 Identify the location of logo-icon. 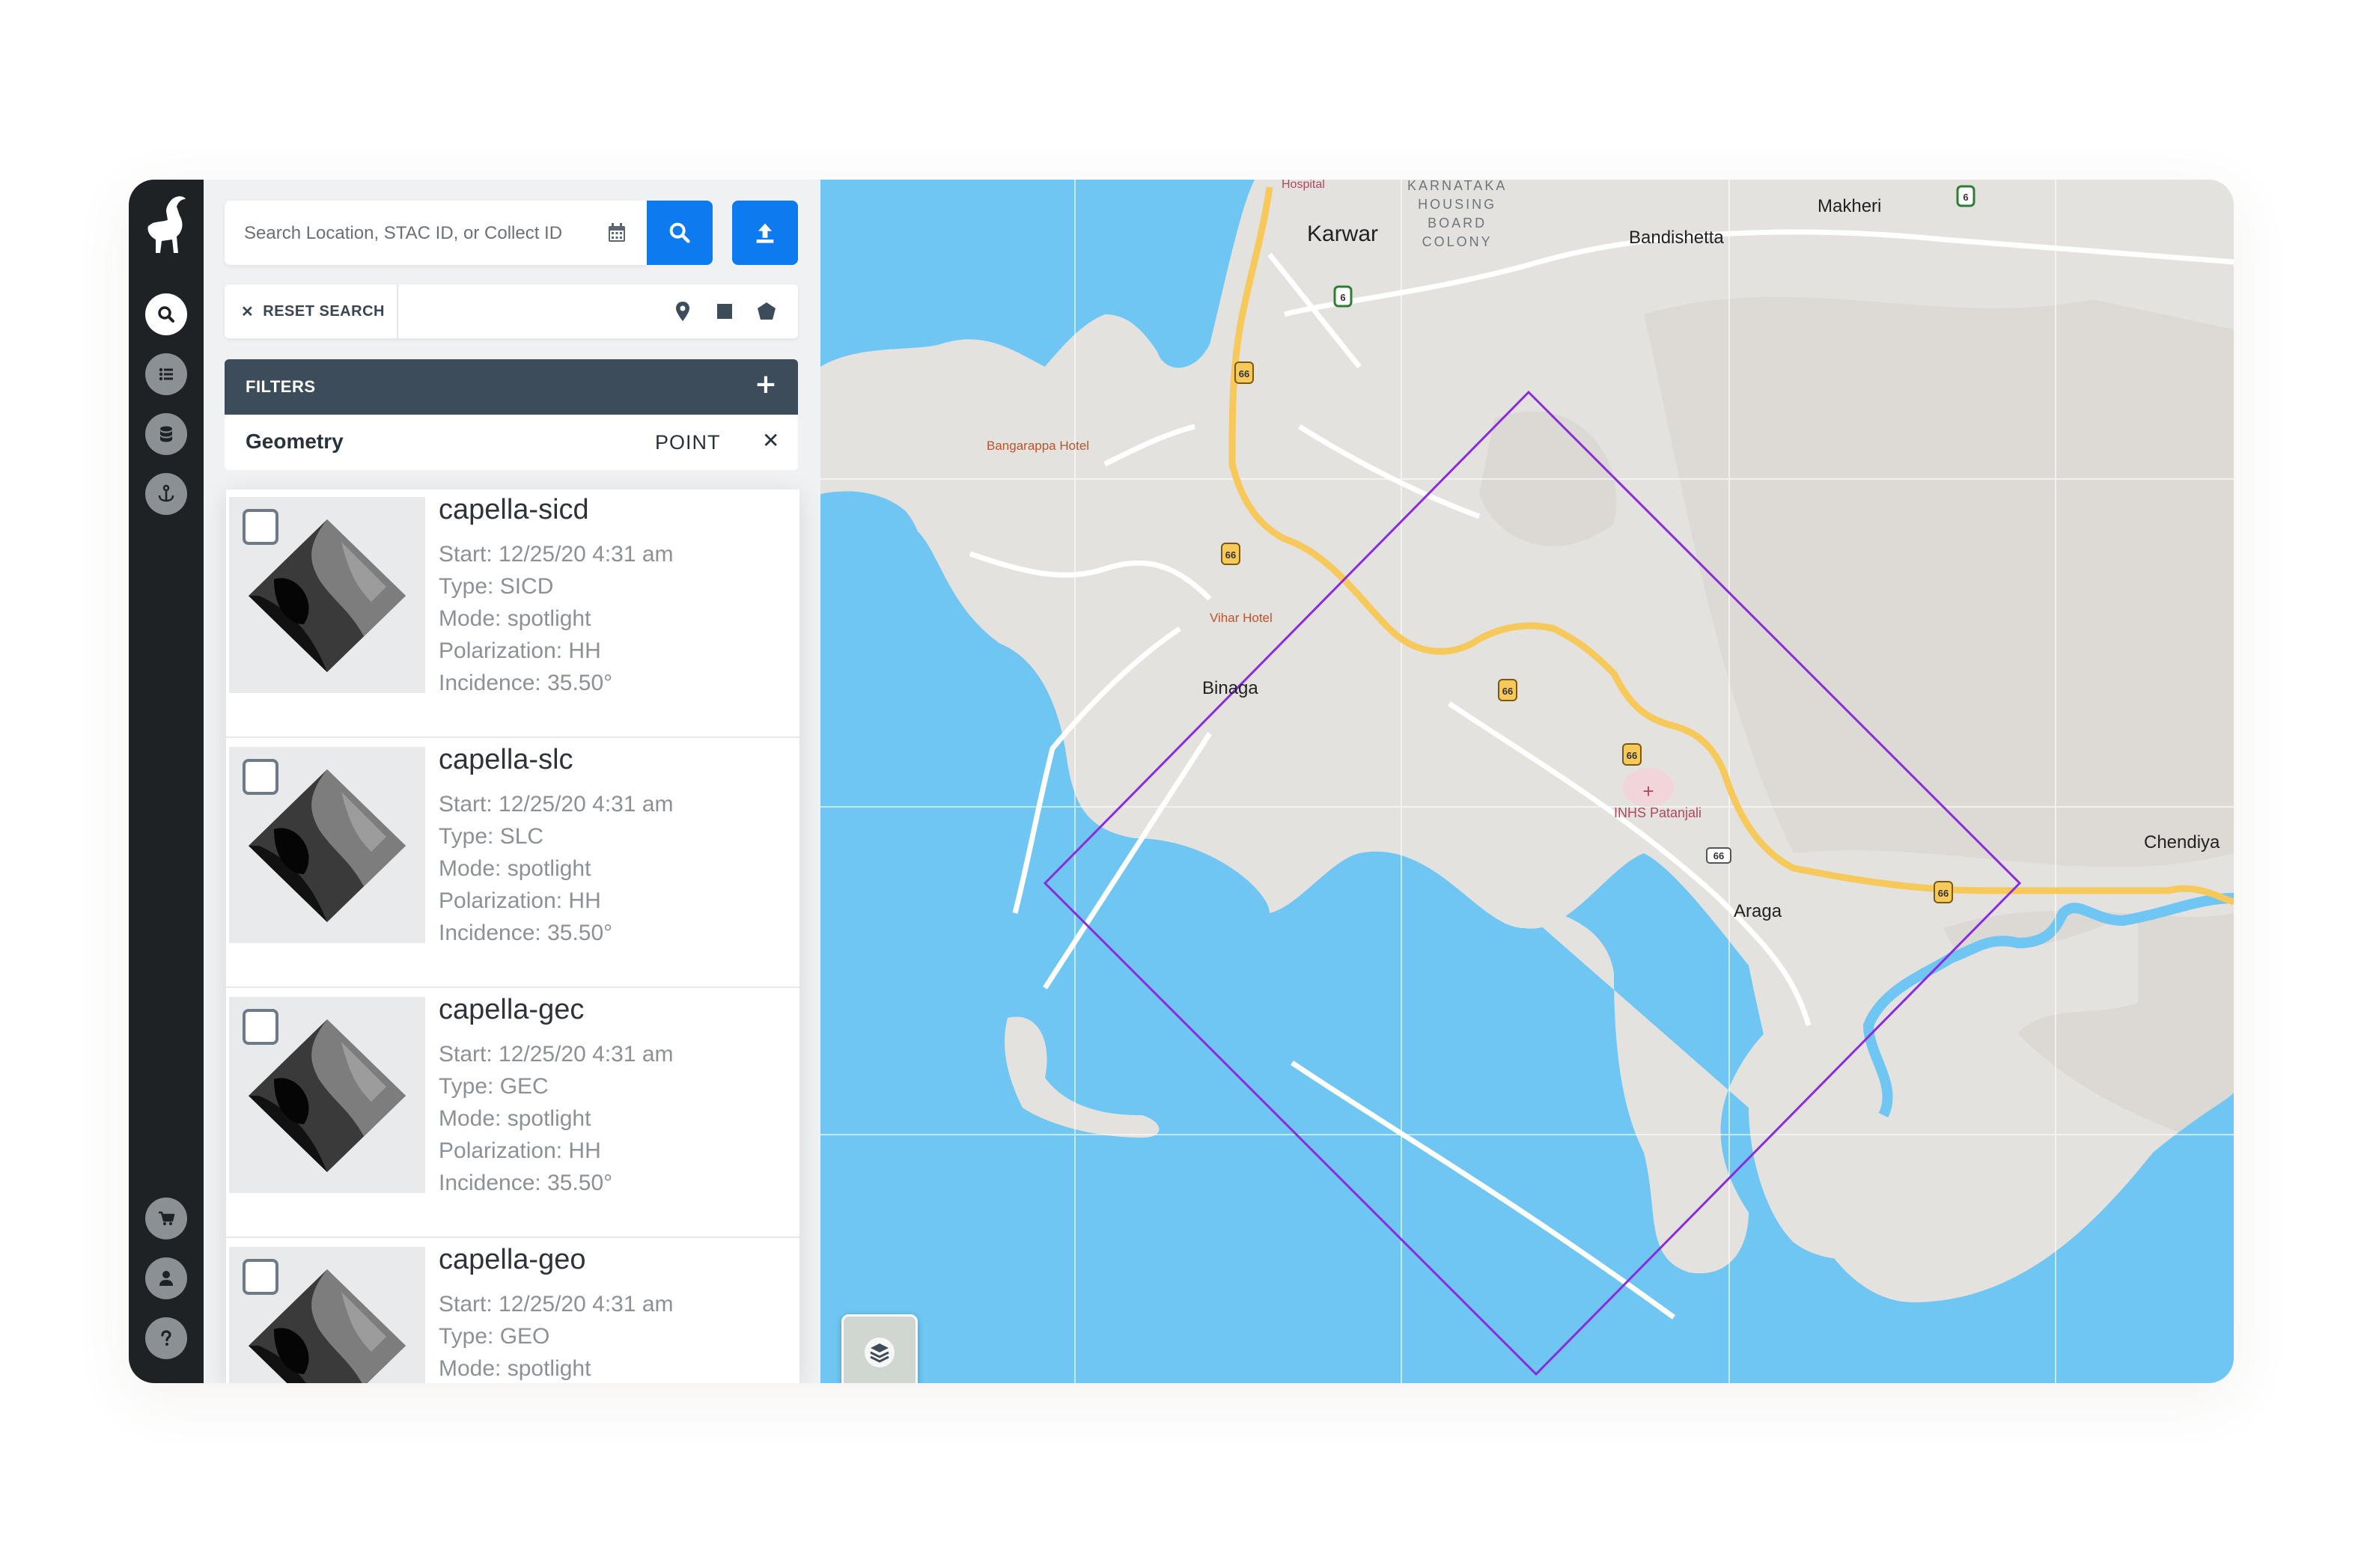
(166, 225).